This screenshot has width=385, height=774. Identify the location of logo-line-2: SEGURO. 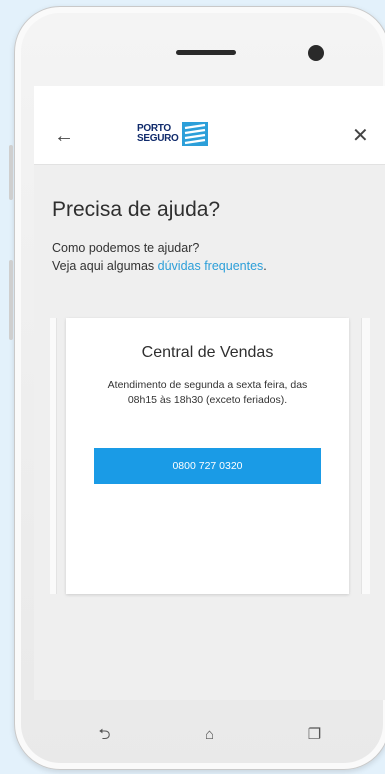
(158, 138).